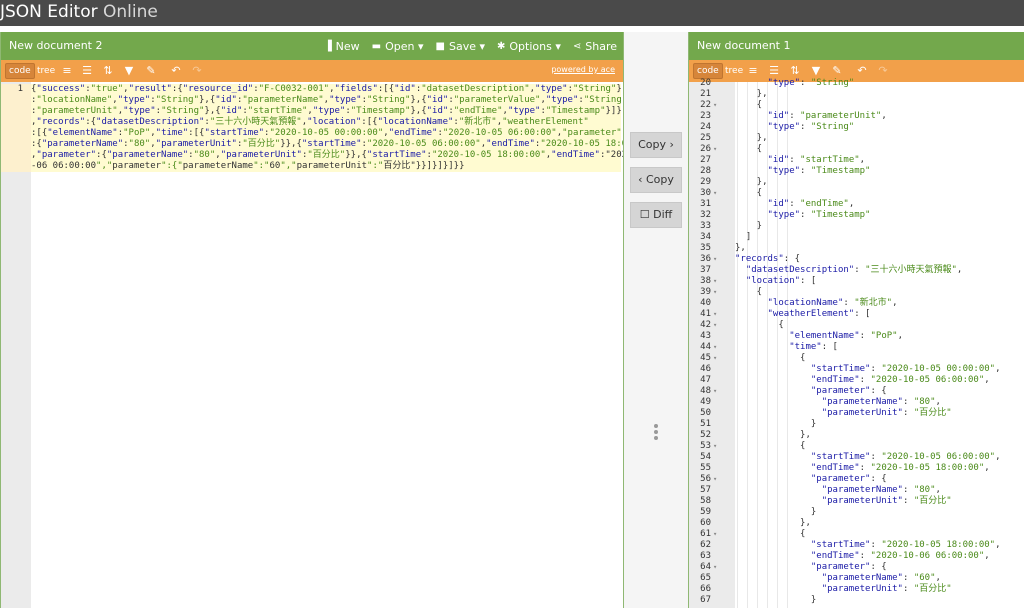 Image resolution: width=1024 pixels, height=608 pixels. Describe the element at coordinates (856, 116) in the screenshot. I see `code-line: 23 "id": "parameterUnit",` at that location.